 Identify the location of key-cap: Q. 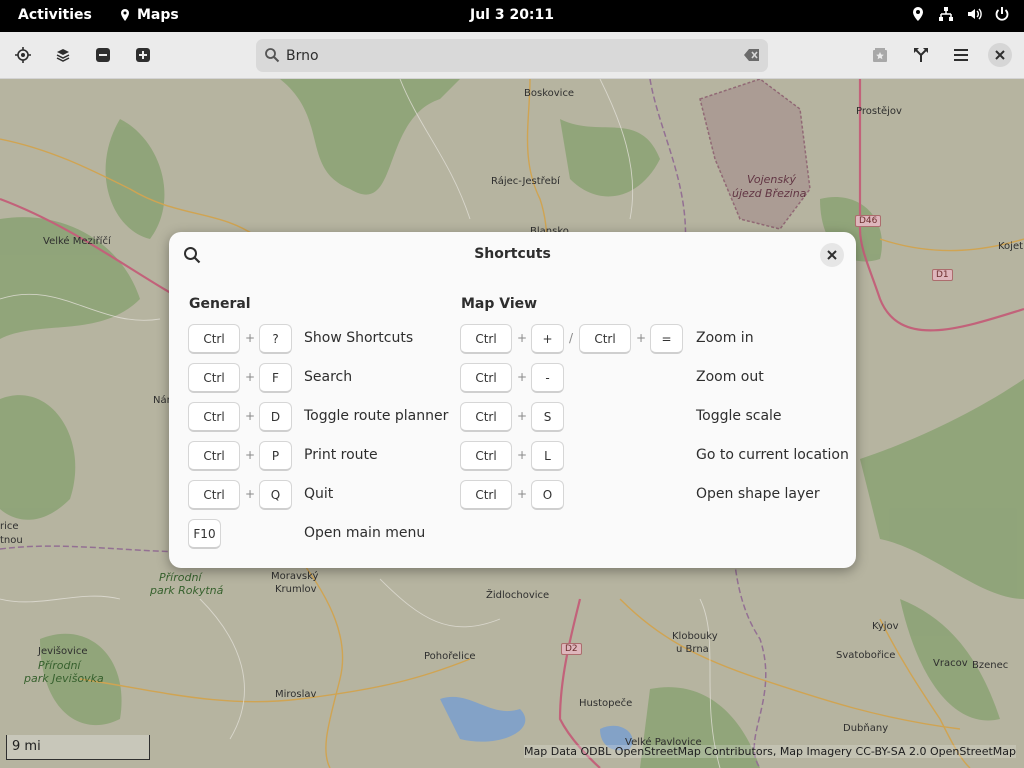
(275, 495).